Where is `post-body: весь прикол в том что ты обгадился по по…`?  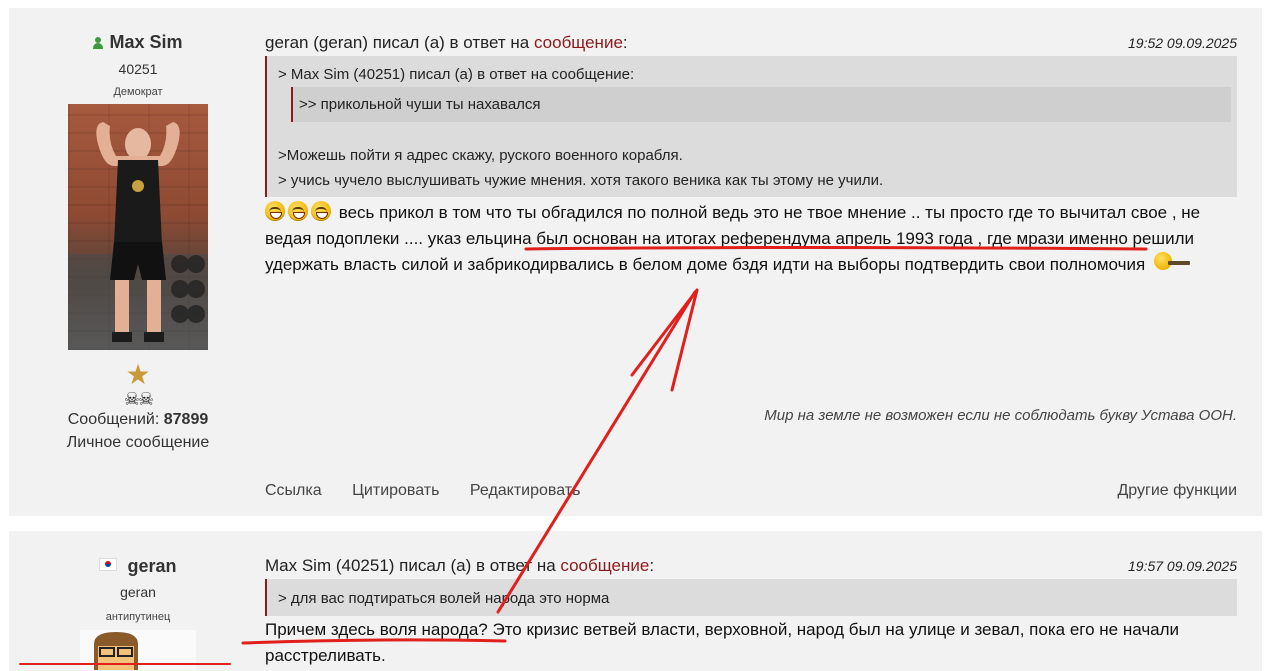
post-body: весь прикол в том что ты обгадился по по… is located at coordinates (745, 239).